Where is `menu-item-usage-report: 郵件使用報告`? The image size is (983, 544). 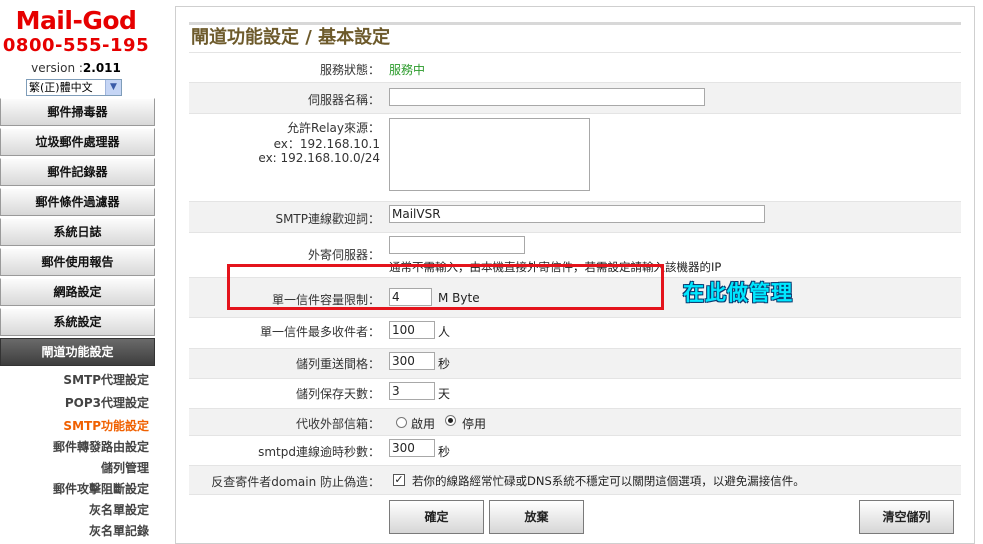 menu-item-usage-report: 郵件使用報告 is located at coordinates (77, 262).